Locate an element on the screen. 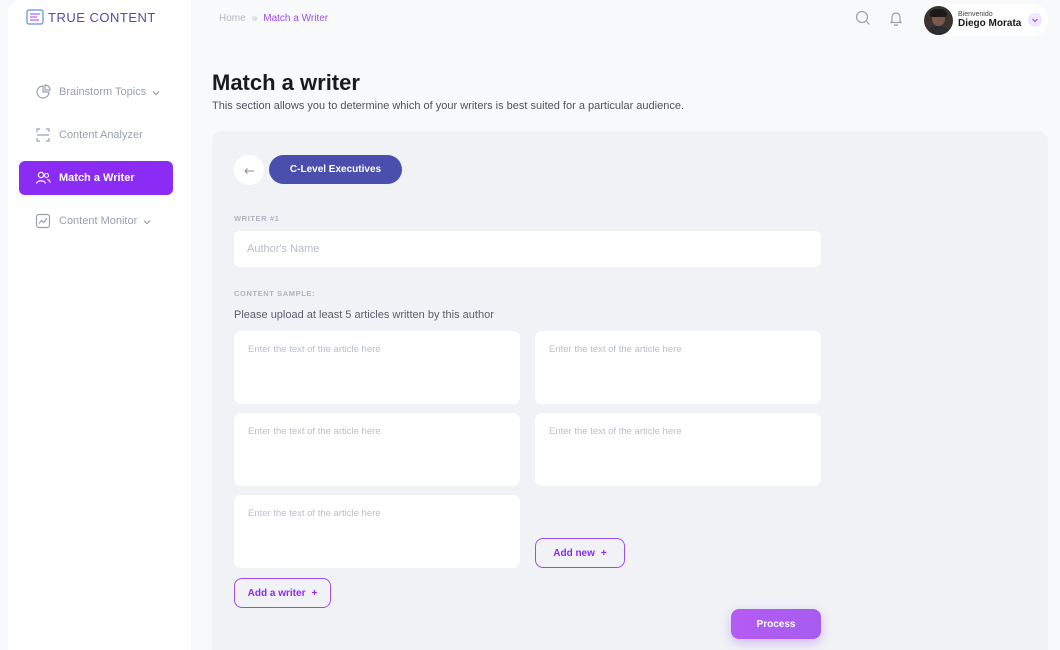  add-new-label: Add new is located at coordinates (574, 553).